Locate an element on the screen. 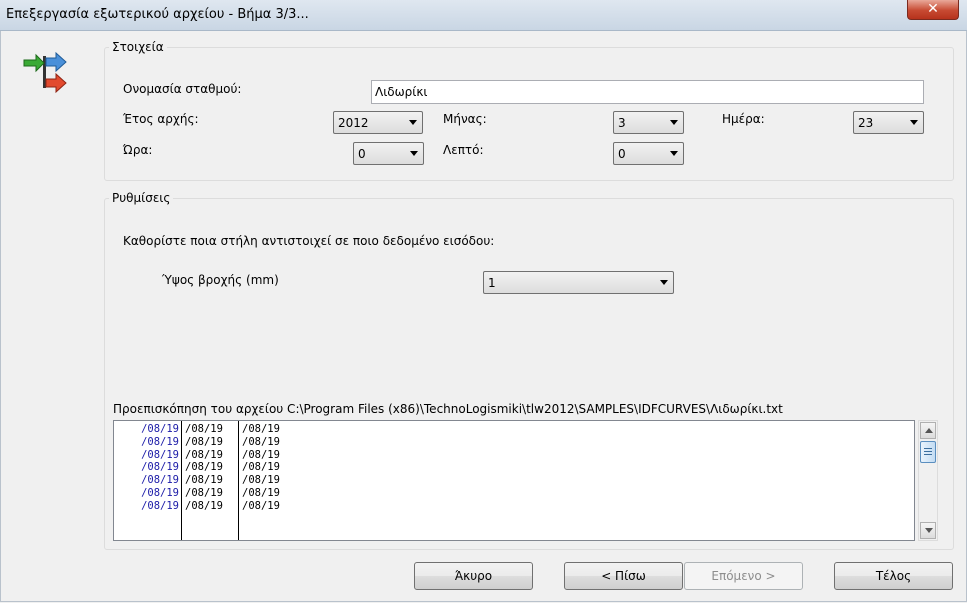  scroll-up-button is located at coordinates (928, 430).